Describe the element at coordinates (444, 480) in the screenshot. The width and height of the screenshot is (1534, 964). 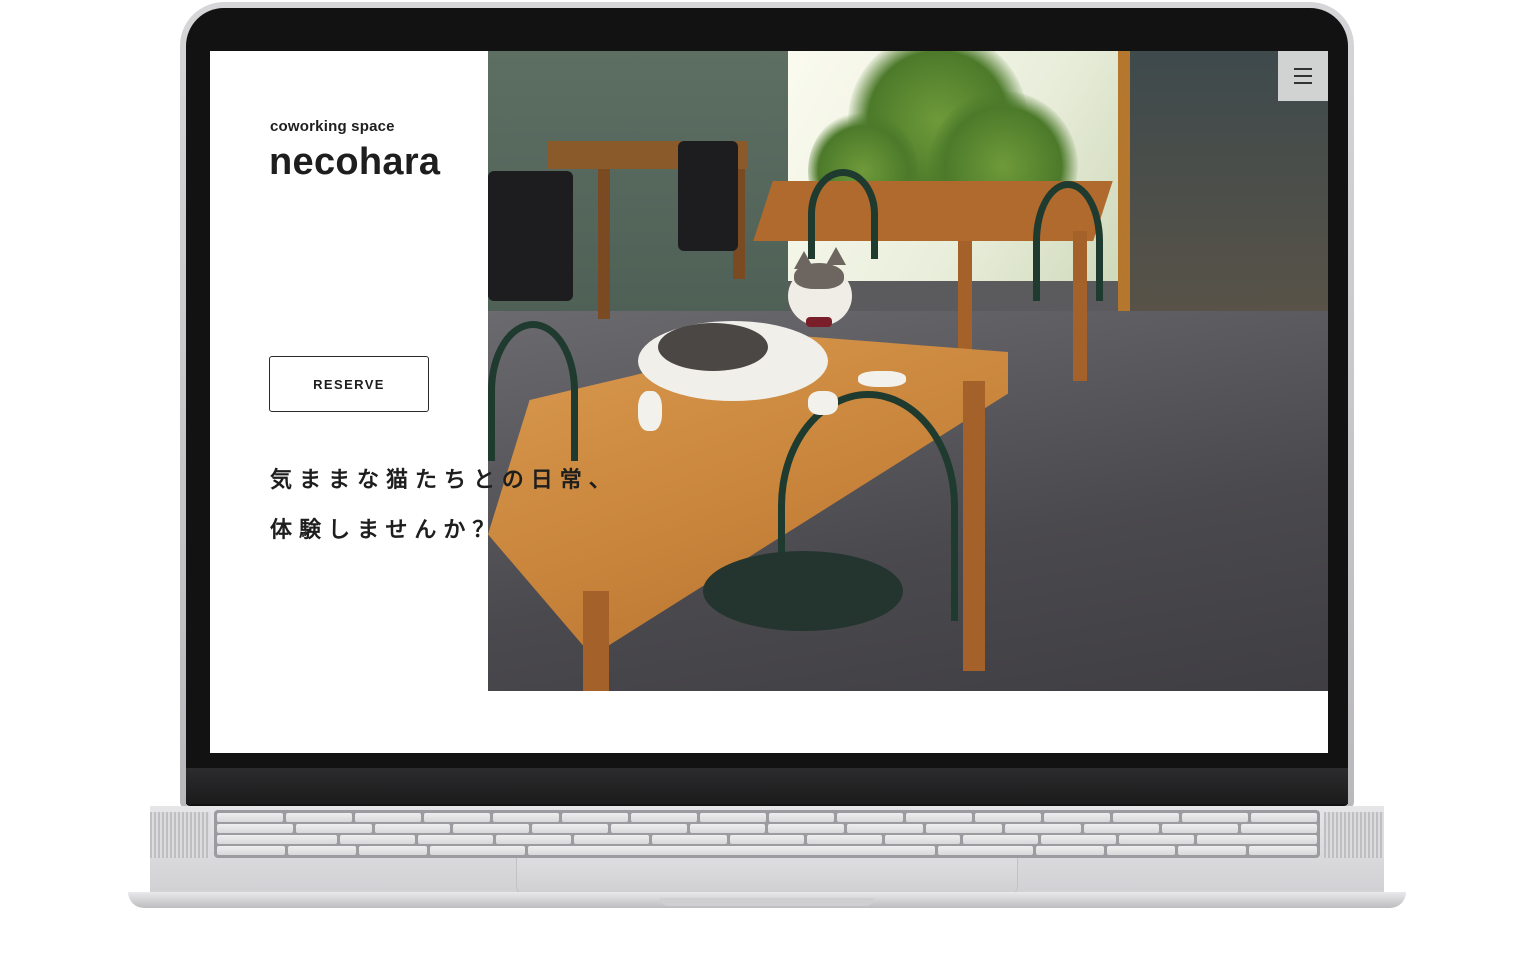
I see `catchphrase-line-1: 気ままな猫たちとの日常、` at that location.